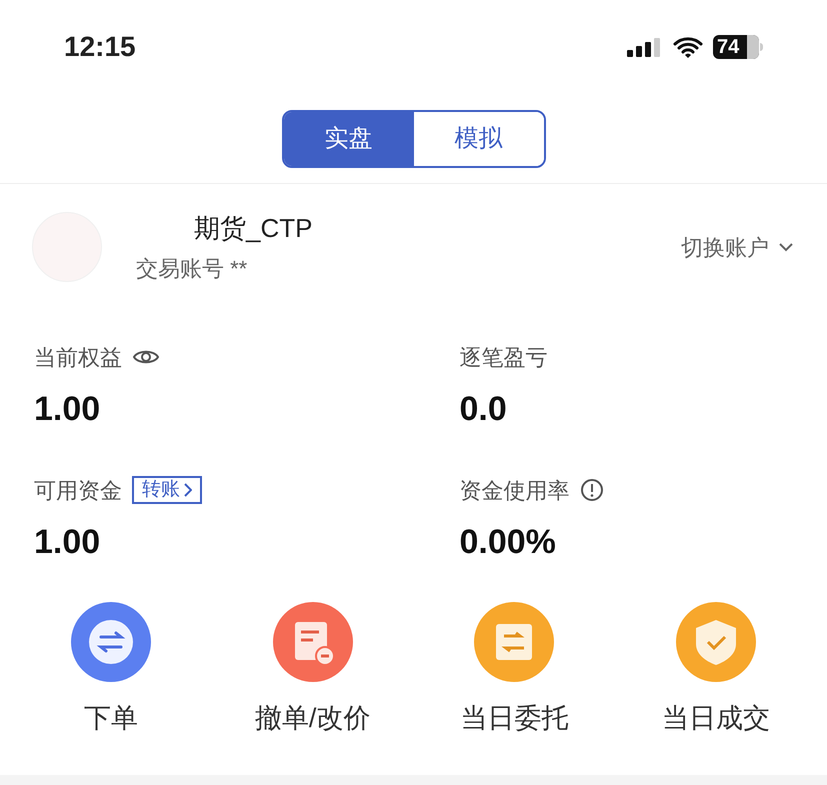 This screenshot has height=785, width=827. Describe the element at coordinates (786, 247) in the screenshot. I see `chevron-down-icon` at that location.